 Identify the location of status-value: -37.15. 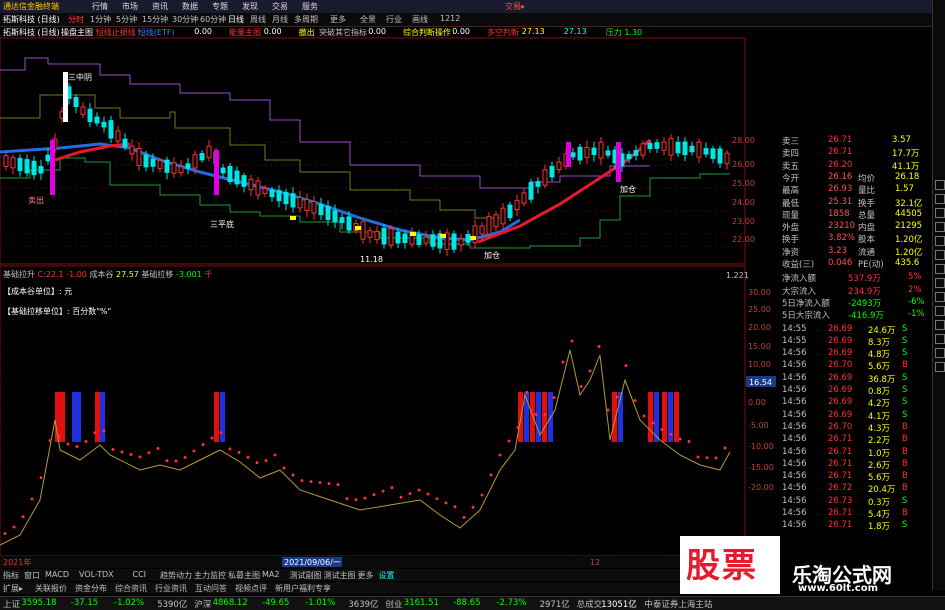
(84, 603).